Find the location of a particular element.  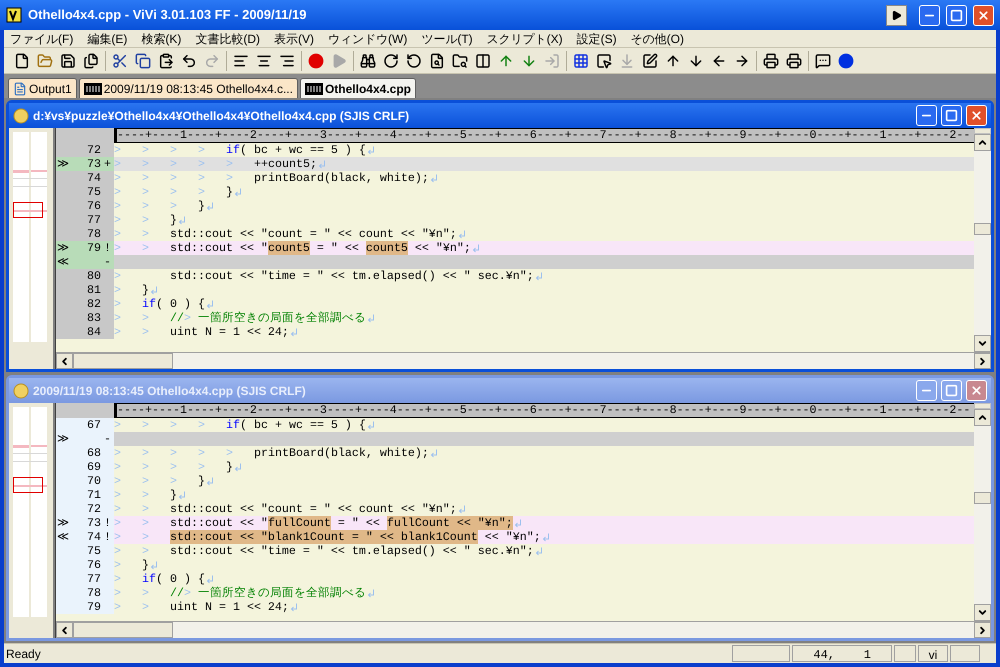

diff-marker: ≪ is located at coordinates (63, 537).